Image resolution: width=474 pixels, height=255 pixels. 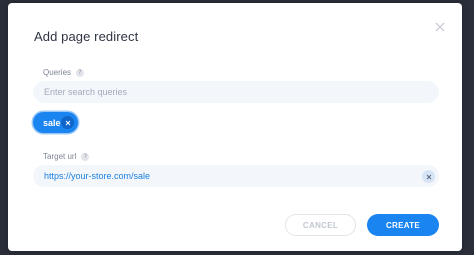 What do you see at coordinates (86, 36) in the screenshot?
I see `dialog-title: Add page redirect` at bounding box center [86, 36].